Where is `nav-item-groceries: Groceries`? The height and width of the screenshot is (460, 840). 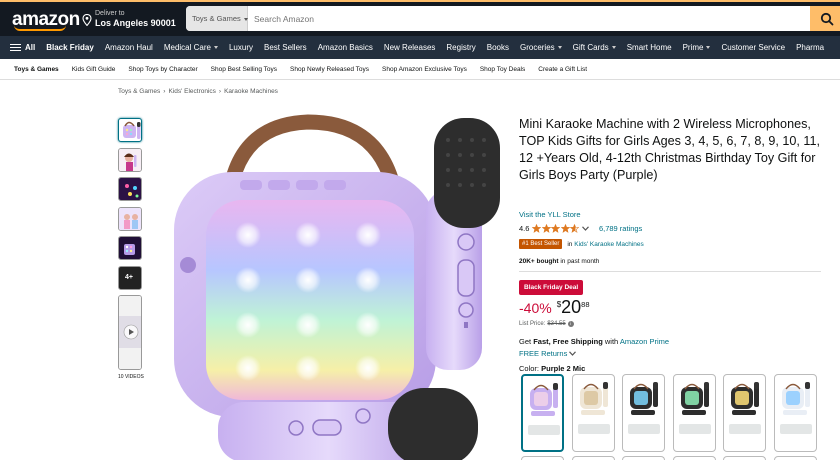 nav-item-groceries: Groceries is located at coordinates (541, 47).